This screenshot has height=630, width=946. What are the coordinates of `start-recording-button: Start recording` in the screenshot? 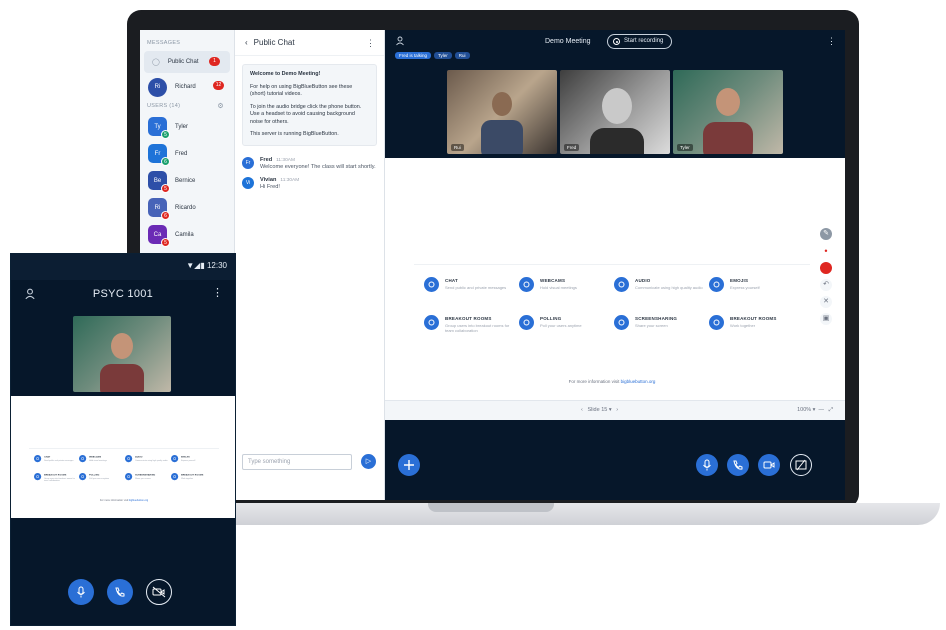 It's located at (640, 41).